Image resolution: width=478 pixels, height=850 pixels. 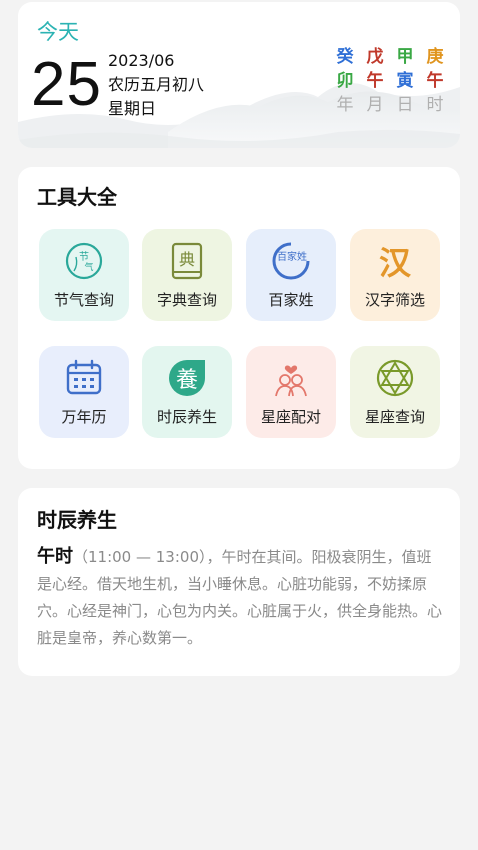 I want to click on star-icon, so click(x=395, y=378).